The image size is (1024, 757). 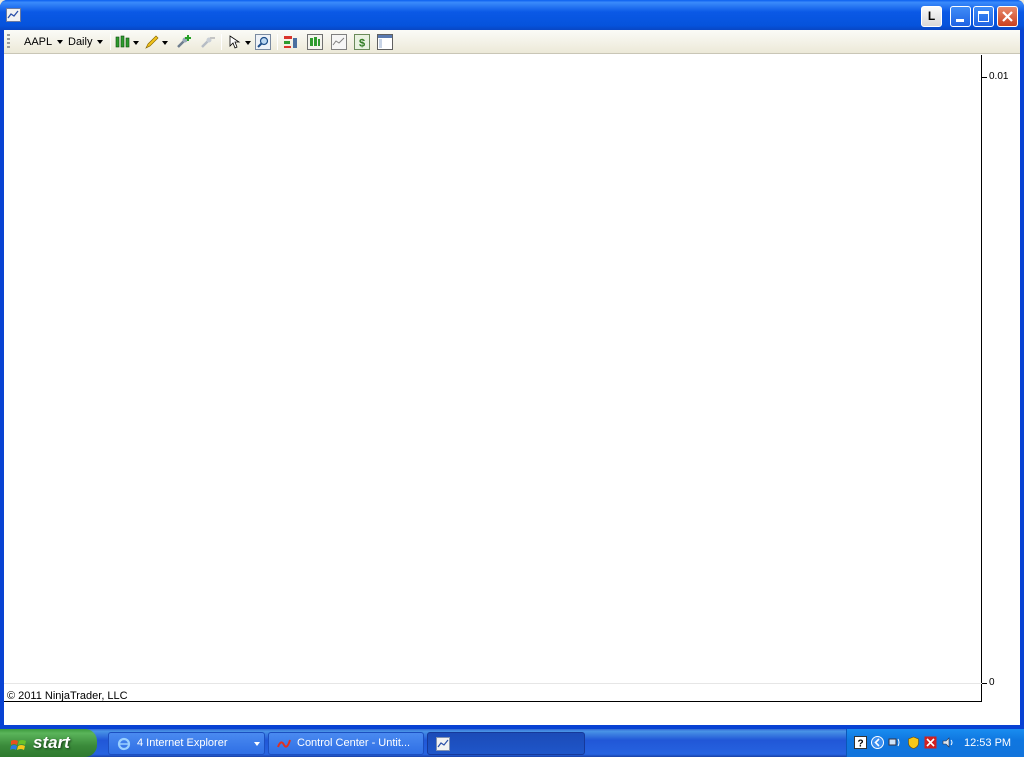 What do you see at coordinates (67, 696) in the screenshot?
I see `copyright-text: © 2011 NinjaTrader, LLC` at bounding box center [67, 696].